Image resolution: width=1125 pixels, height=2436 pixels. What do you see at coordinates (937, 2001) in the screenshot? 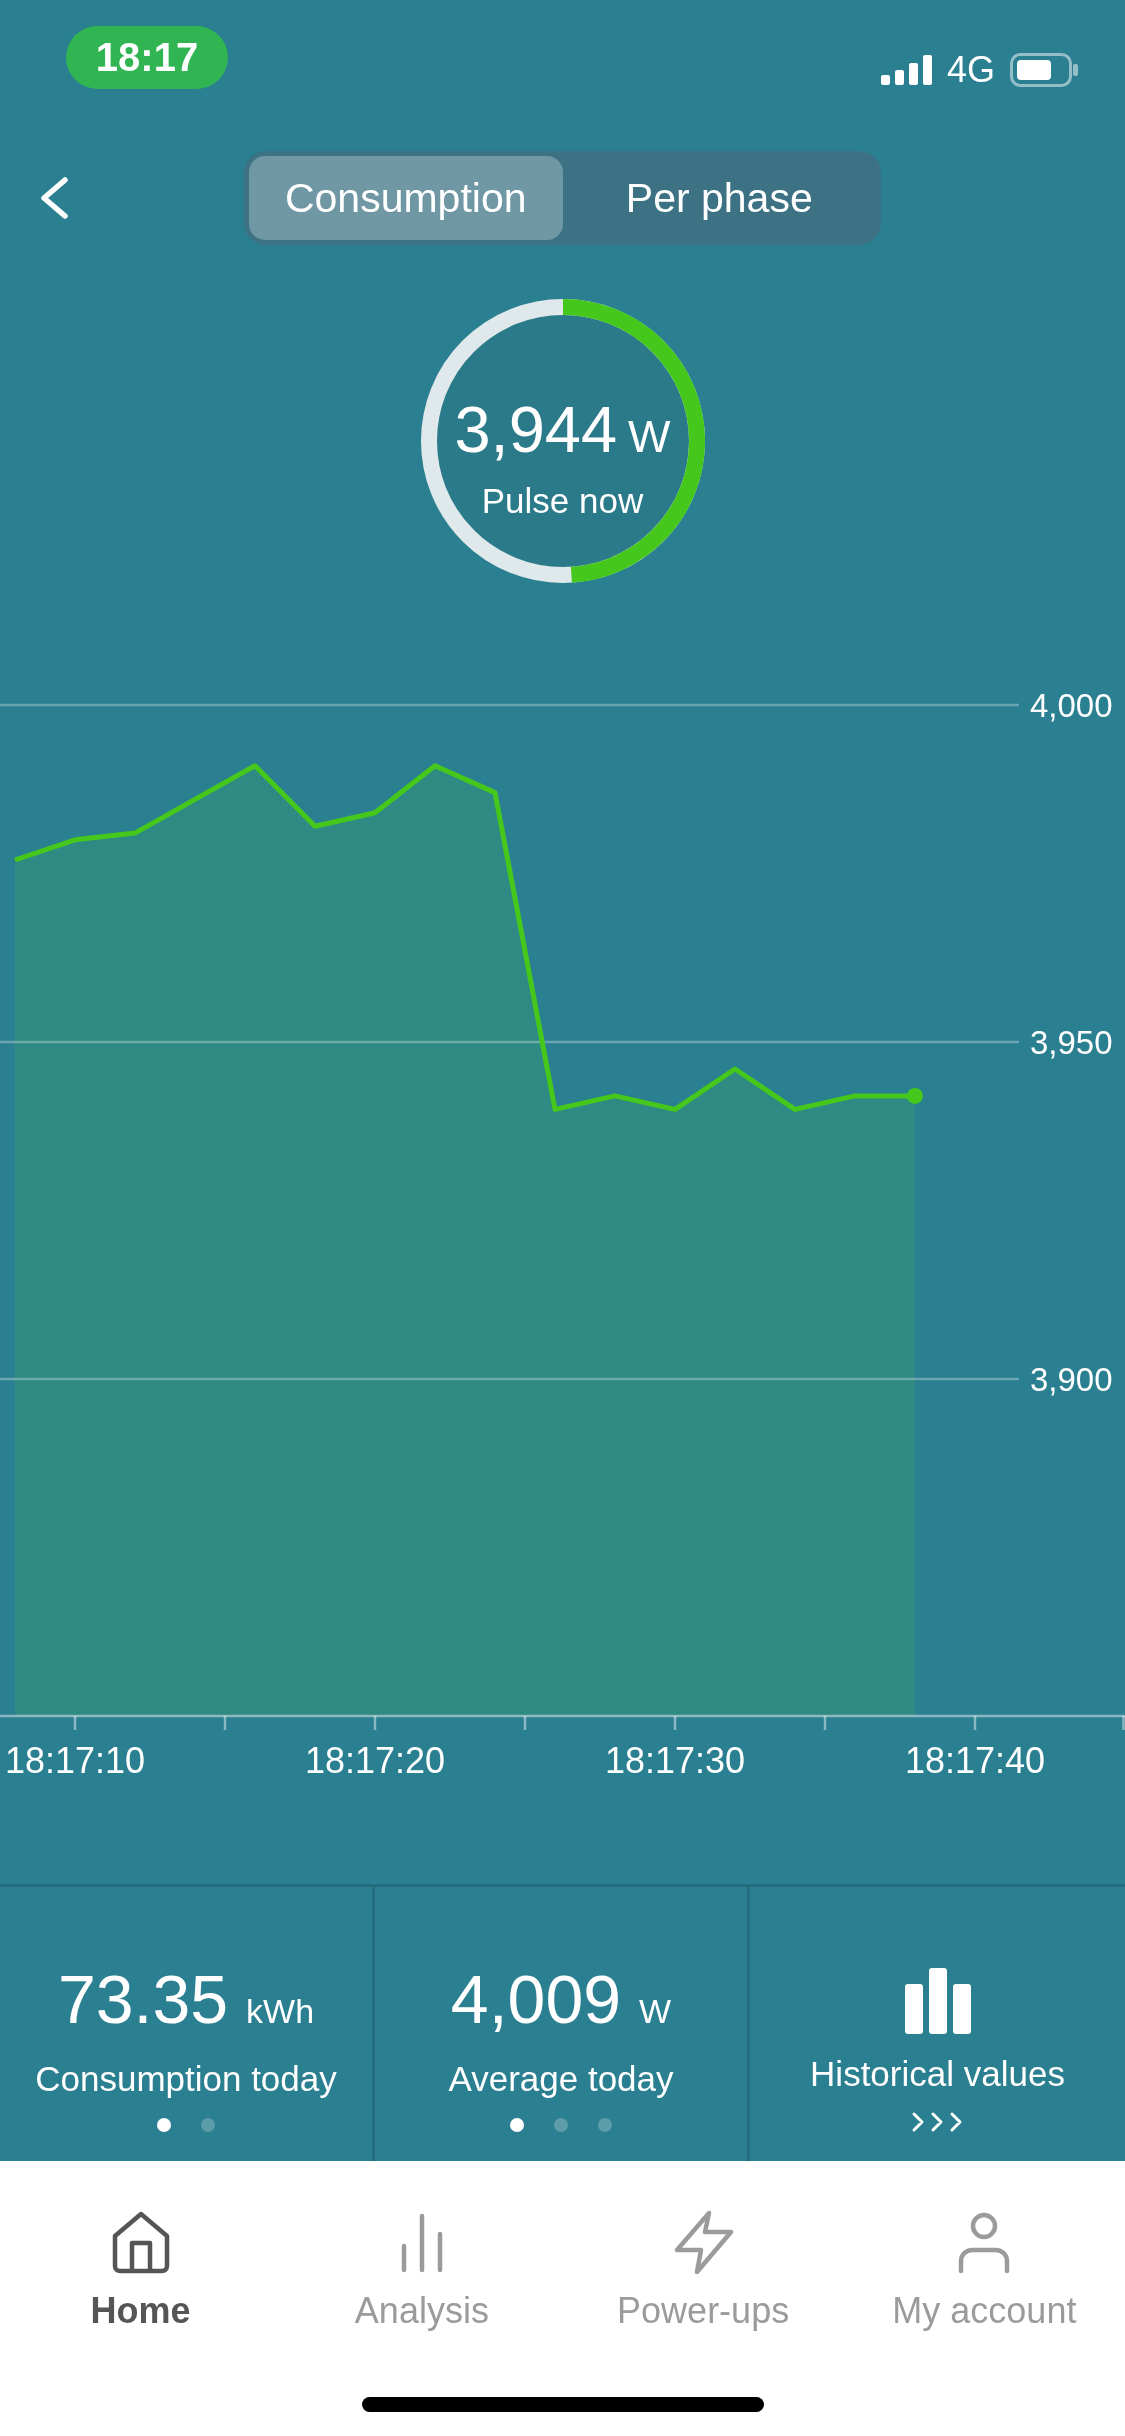
I see `bar-chart-icon` at bounding box center [937, 2001].